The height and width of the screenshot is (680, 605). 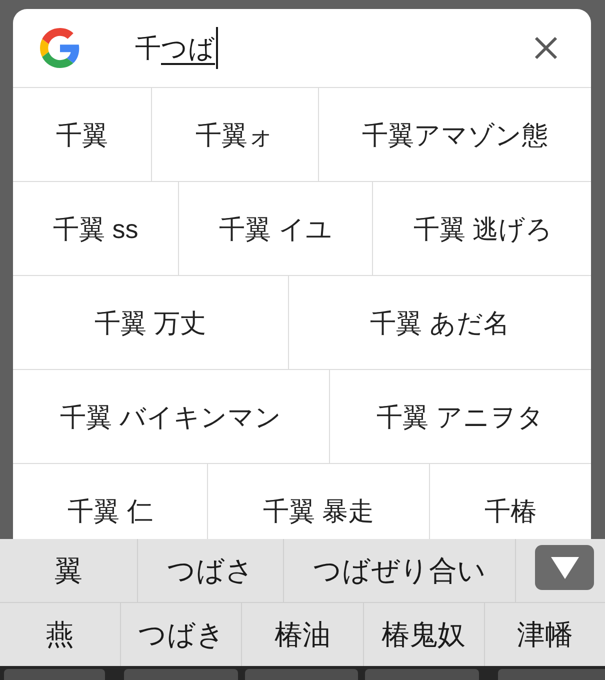 What do you see at coordinates (150, 322) in the screenshot?
I see `suggestion-button: 千翼 万丈` at bounding box center [150, 322].